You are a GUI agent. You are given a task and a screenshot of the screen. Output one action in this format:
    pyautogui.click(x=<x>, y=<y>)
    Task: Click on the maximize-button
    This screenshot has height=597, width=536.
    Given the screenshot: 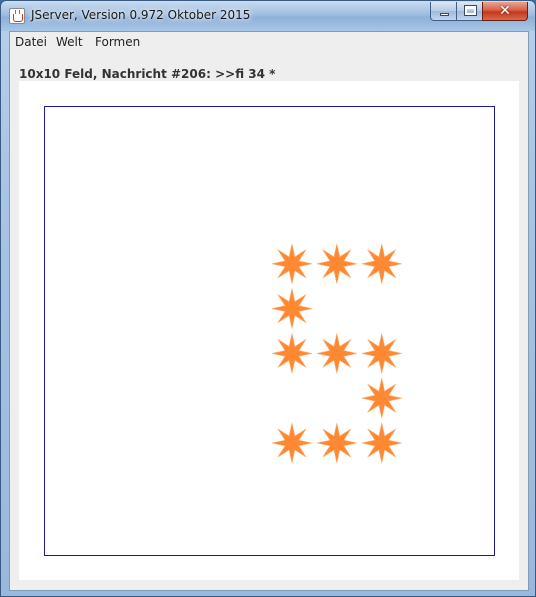 What is the action you would take?
    pyautogui.click(x=469, y=11)
    